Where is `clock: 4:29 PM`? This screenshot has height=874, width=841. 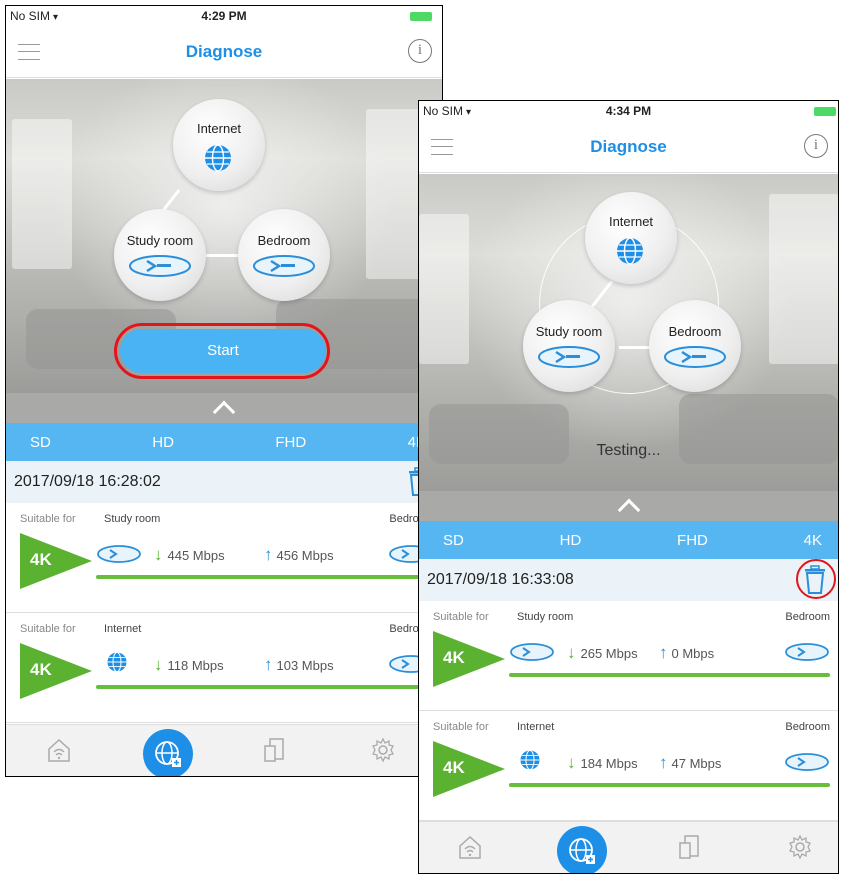
clock: 4:29 PM is located at coordinates (224, 16).